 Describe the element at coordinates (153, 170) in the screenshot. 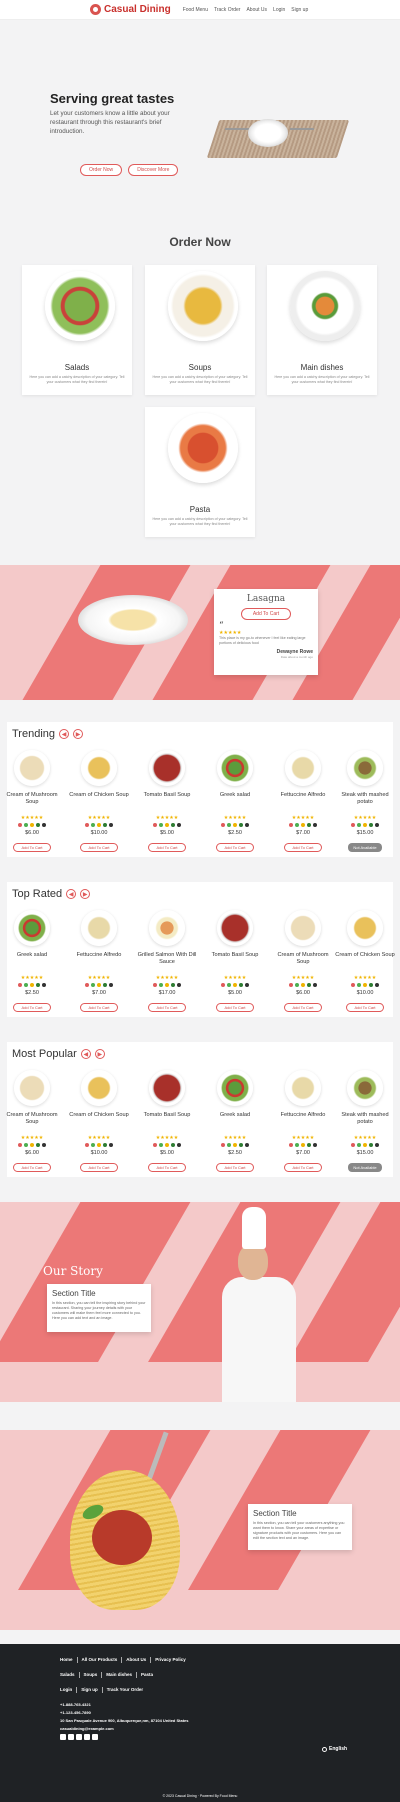

I see `discover-more-button: Discover More` at that location.